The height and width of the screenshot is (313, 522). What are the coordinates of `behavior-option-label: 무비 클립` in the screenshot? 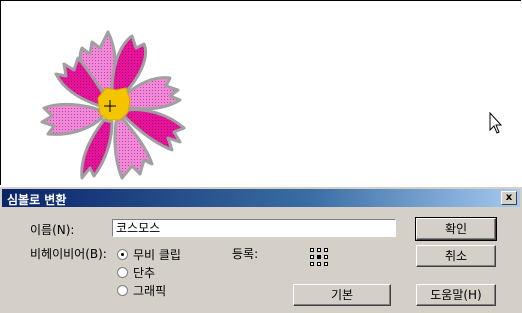 It's located at (157, 254).